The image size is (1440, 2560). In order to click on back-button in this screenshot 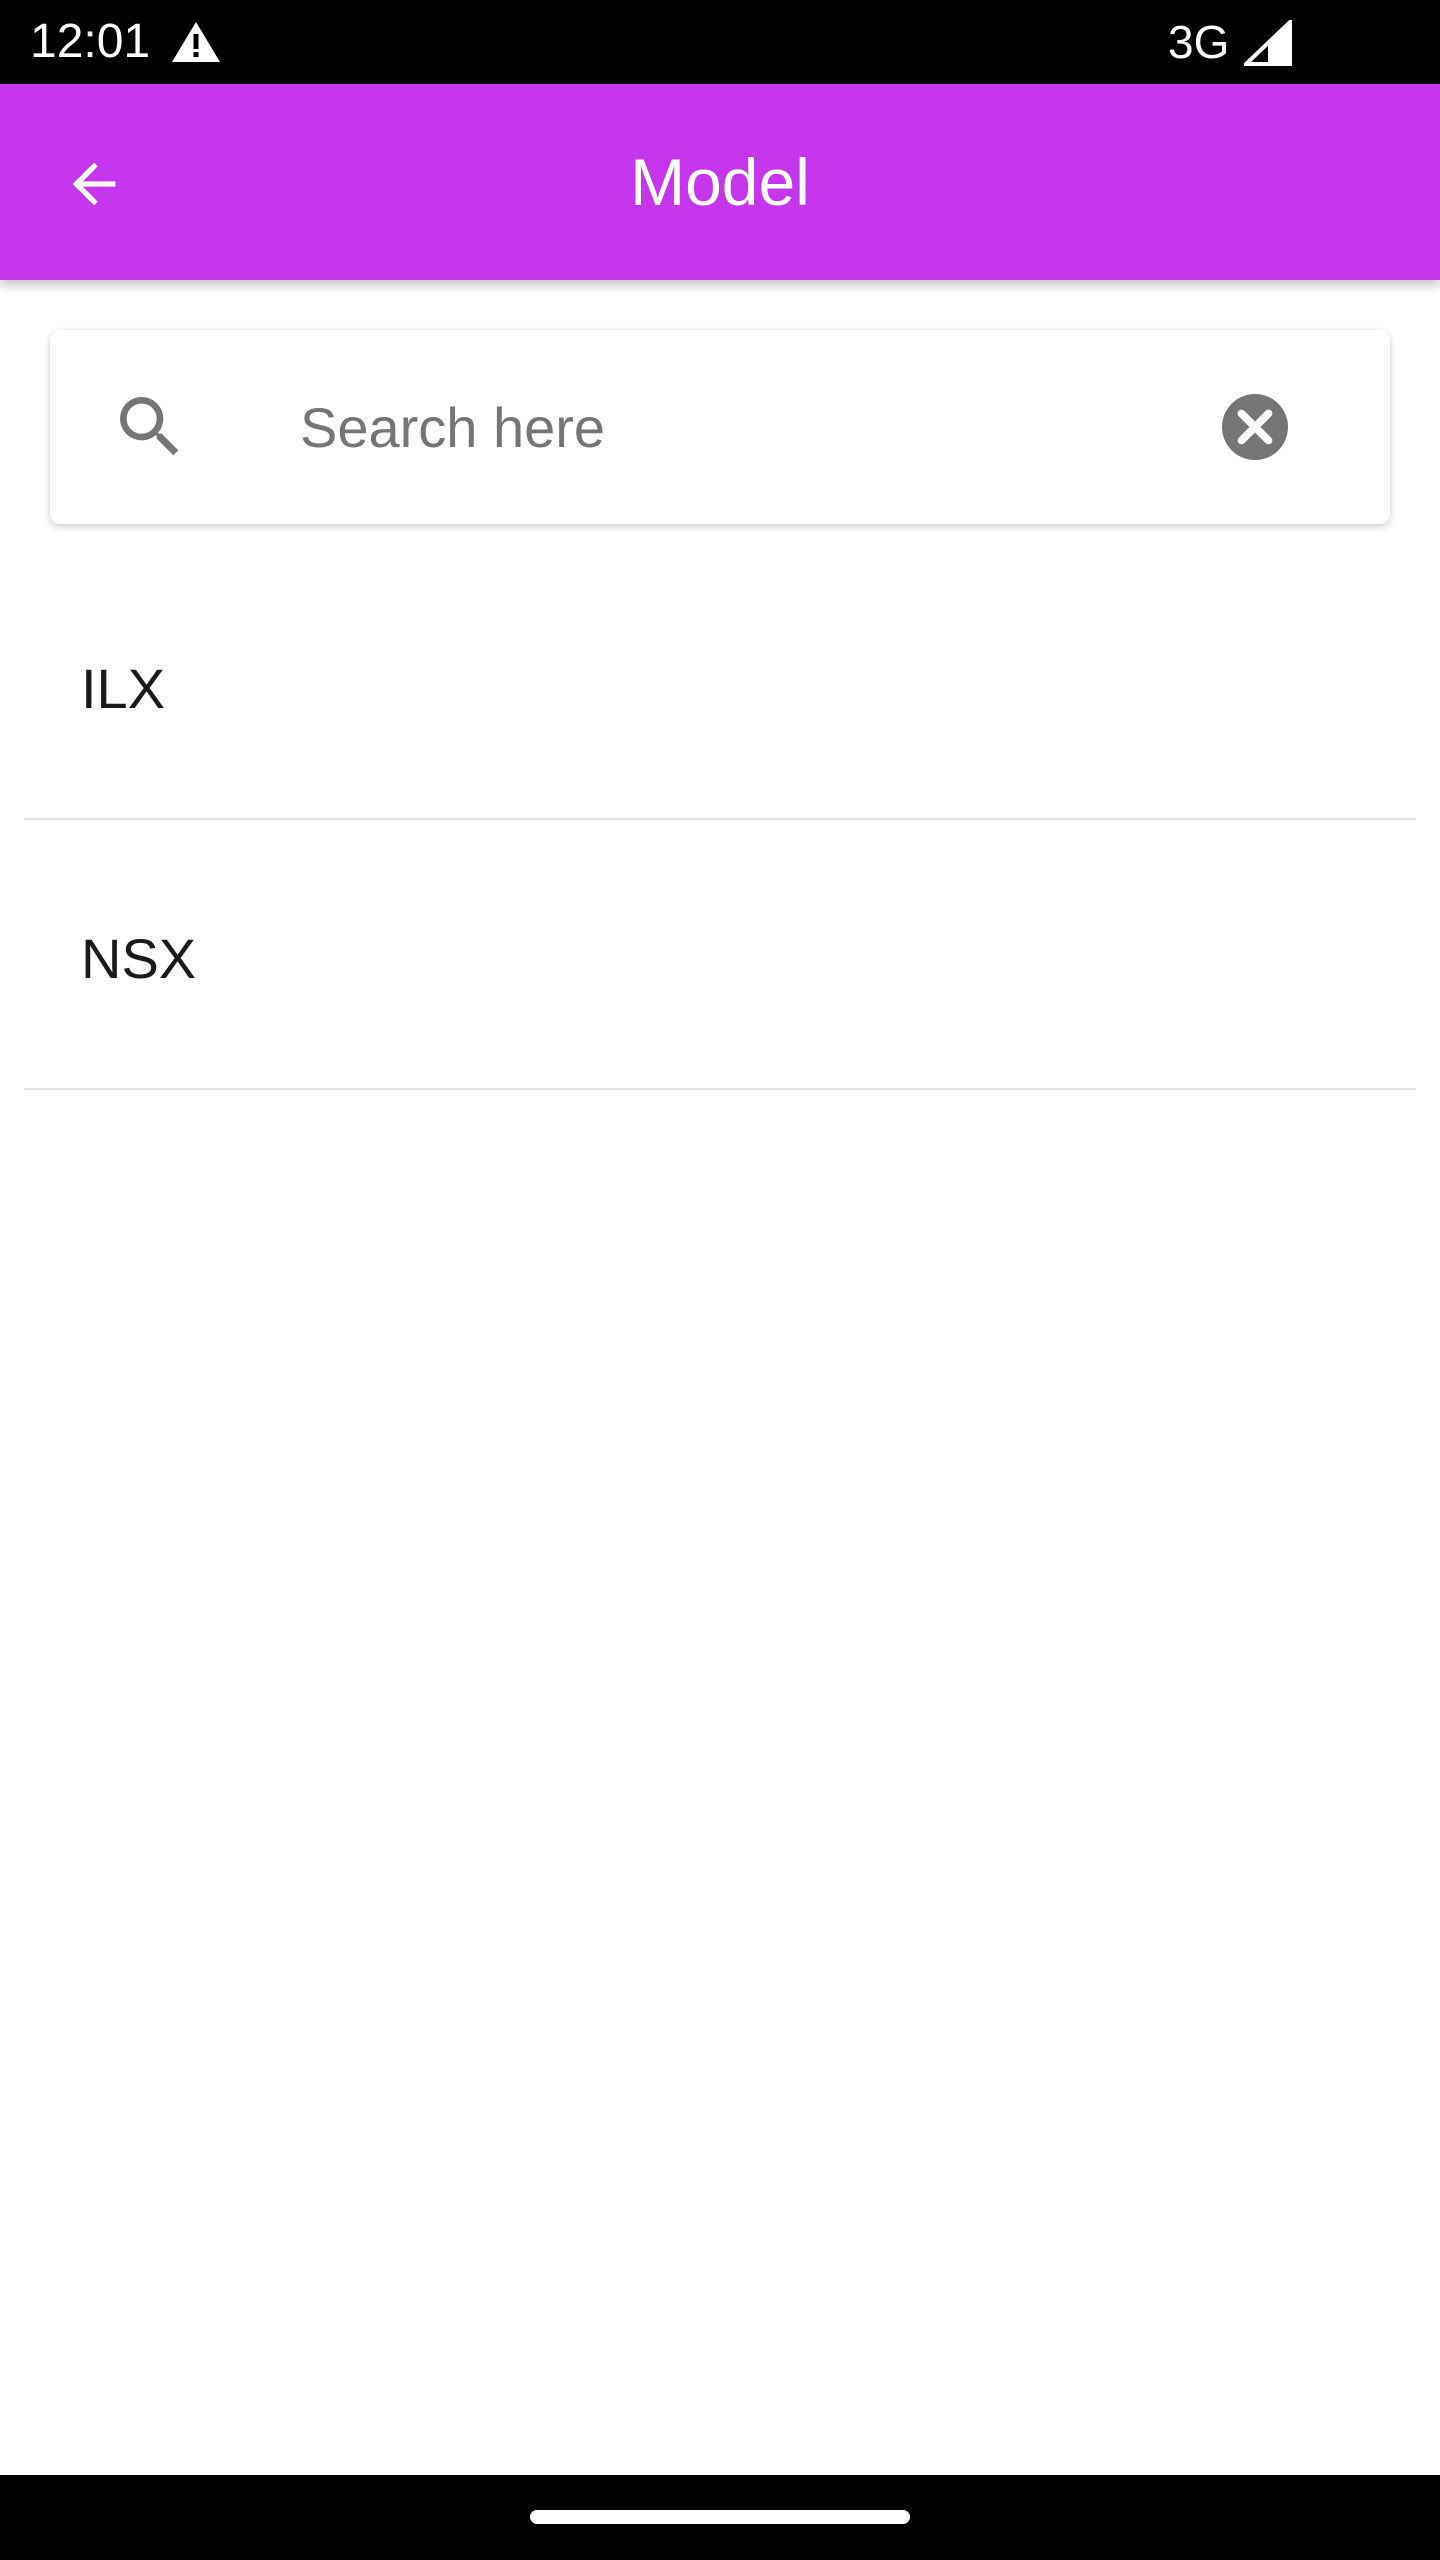, I will do `click(94, 184)`.